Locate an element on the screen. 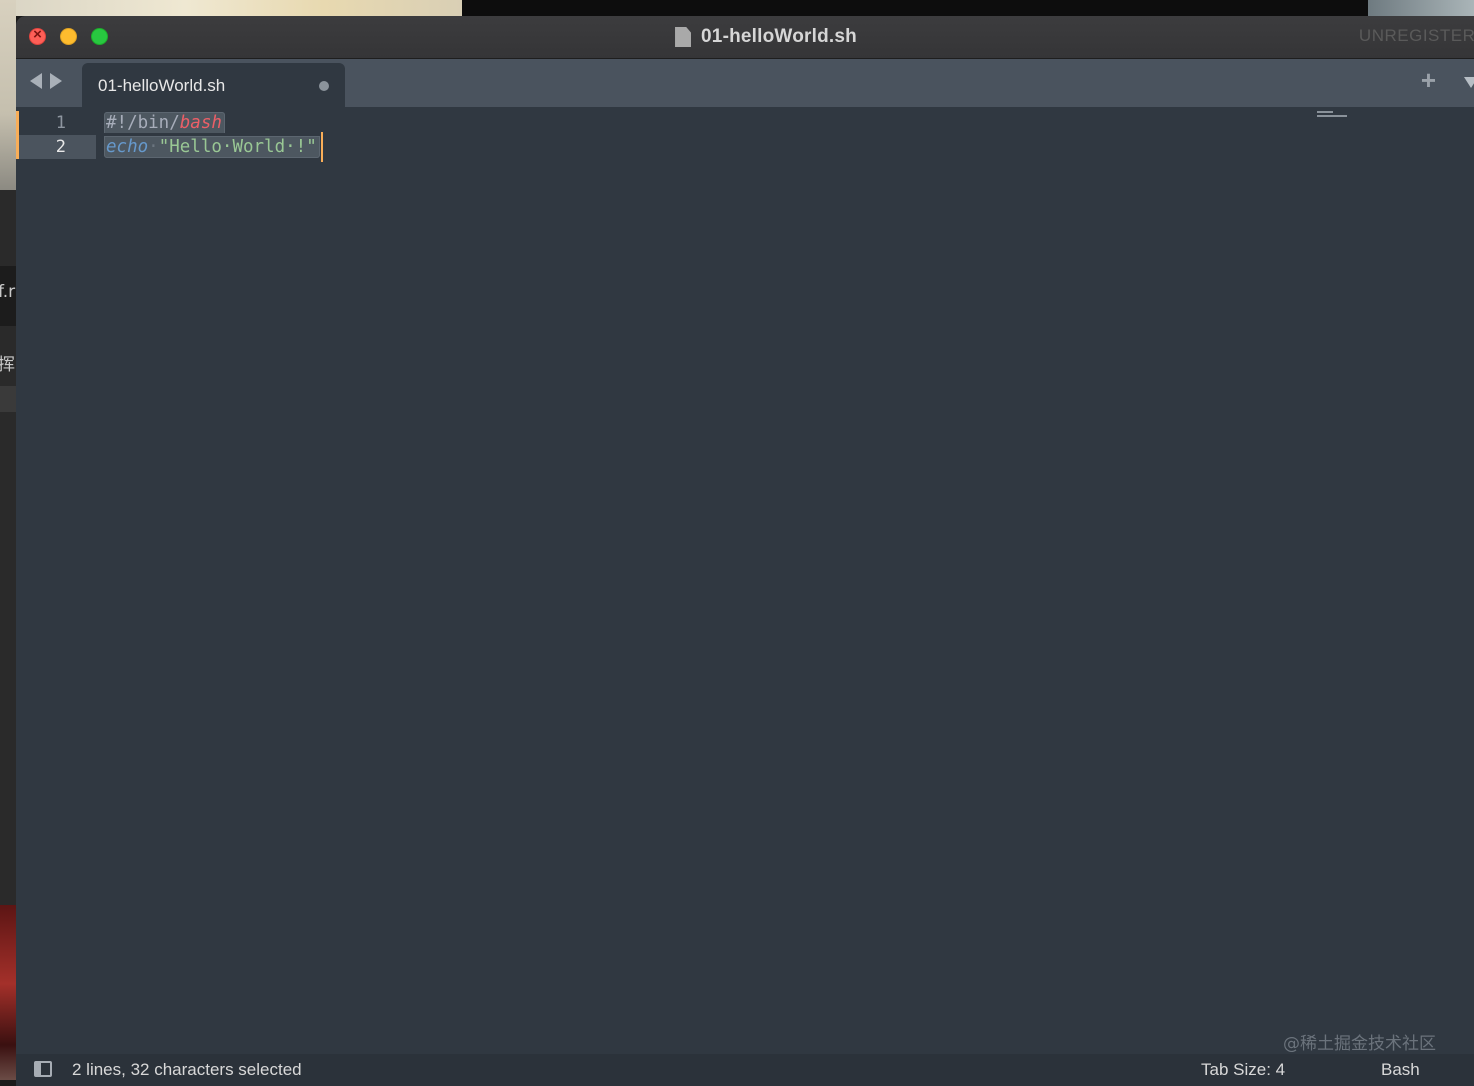  tab-01-helloworld: 01-helloWorld.sh is located at coordinates (213, 85).